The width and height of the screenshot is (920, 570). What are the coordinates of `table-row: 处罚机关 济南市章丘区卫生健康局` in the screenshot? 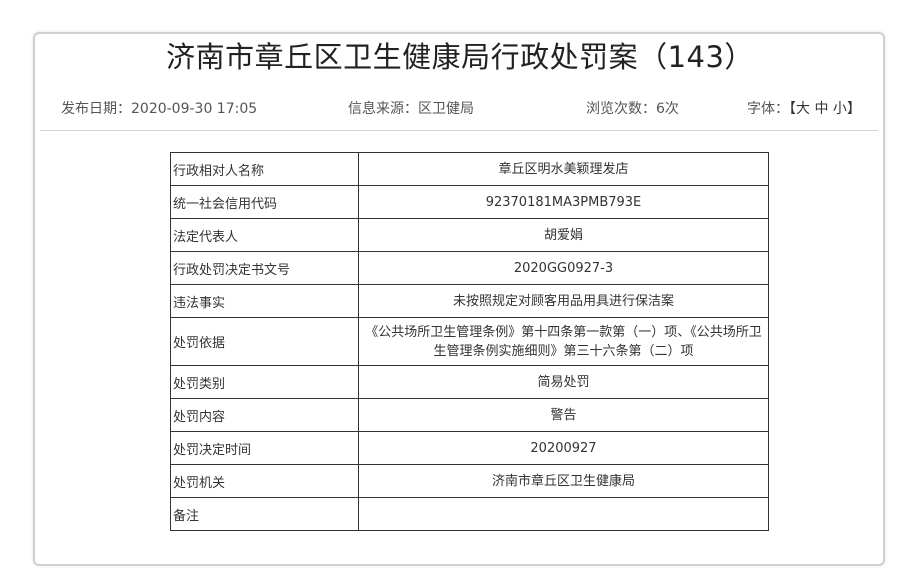 It's located at (469, 481).